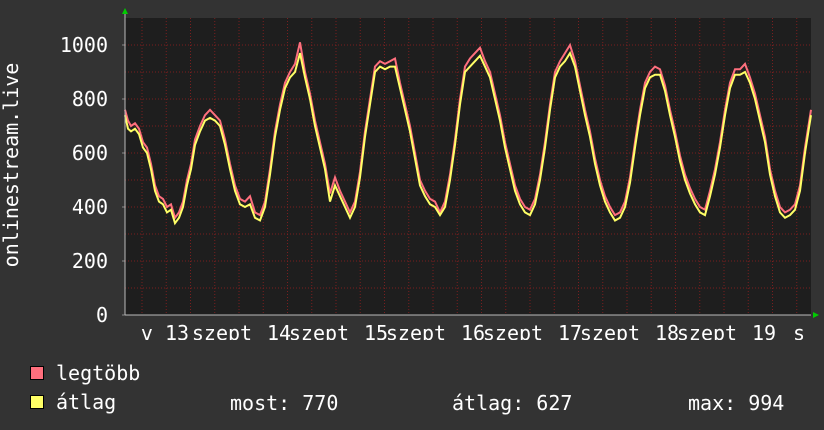 This screenshot has width=824, height=430. I want to click on y-tick-label: 200, so click(90, 261).